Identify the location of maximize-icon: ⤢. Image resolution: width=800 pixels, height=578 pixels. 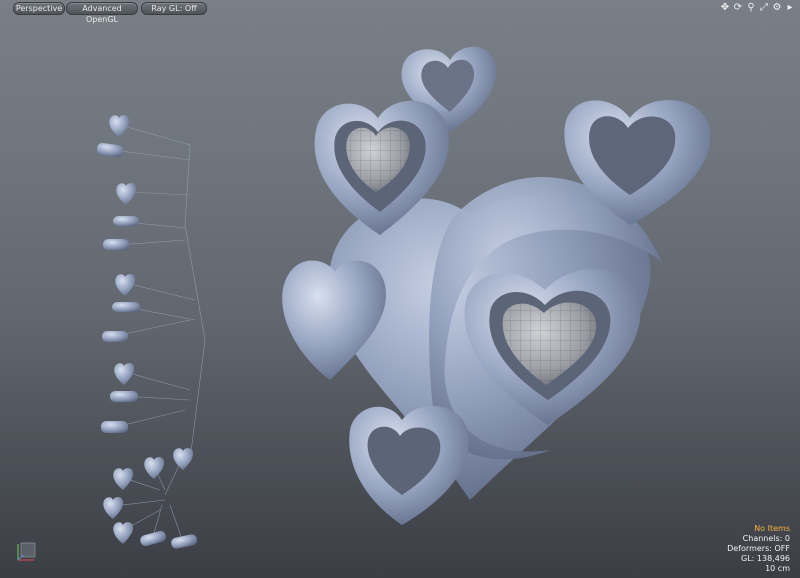
(764, 7).